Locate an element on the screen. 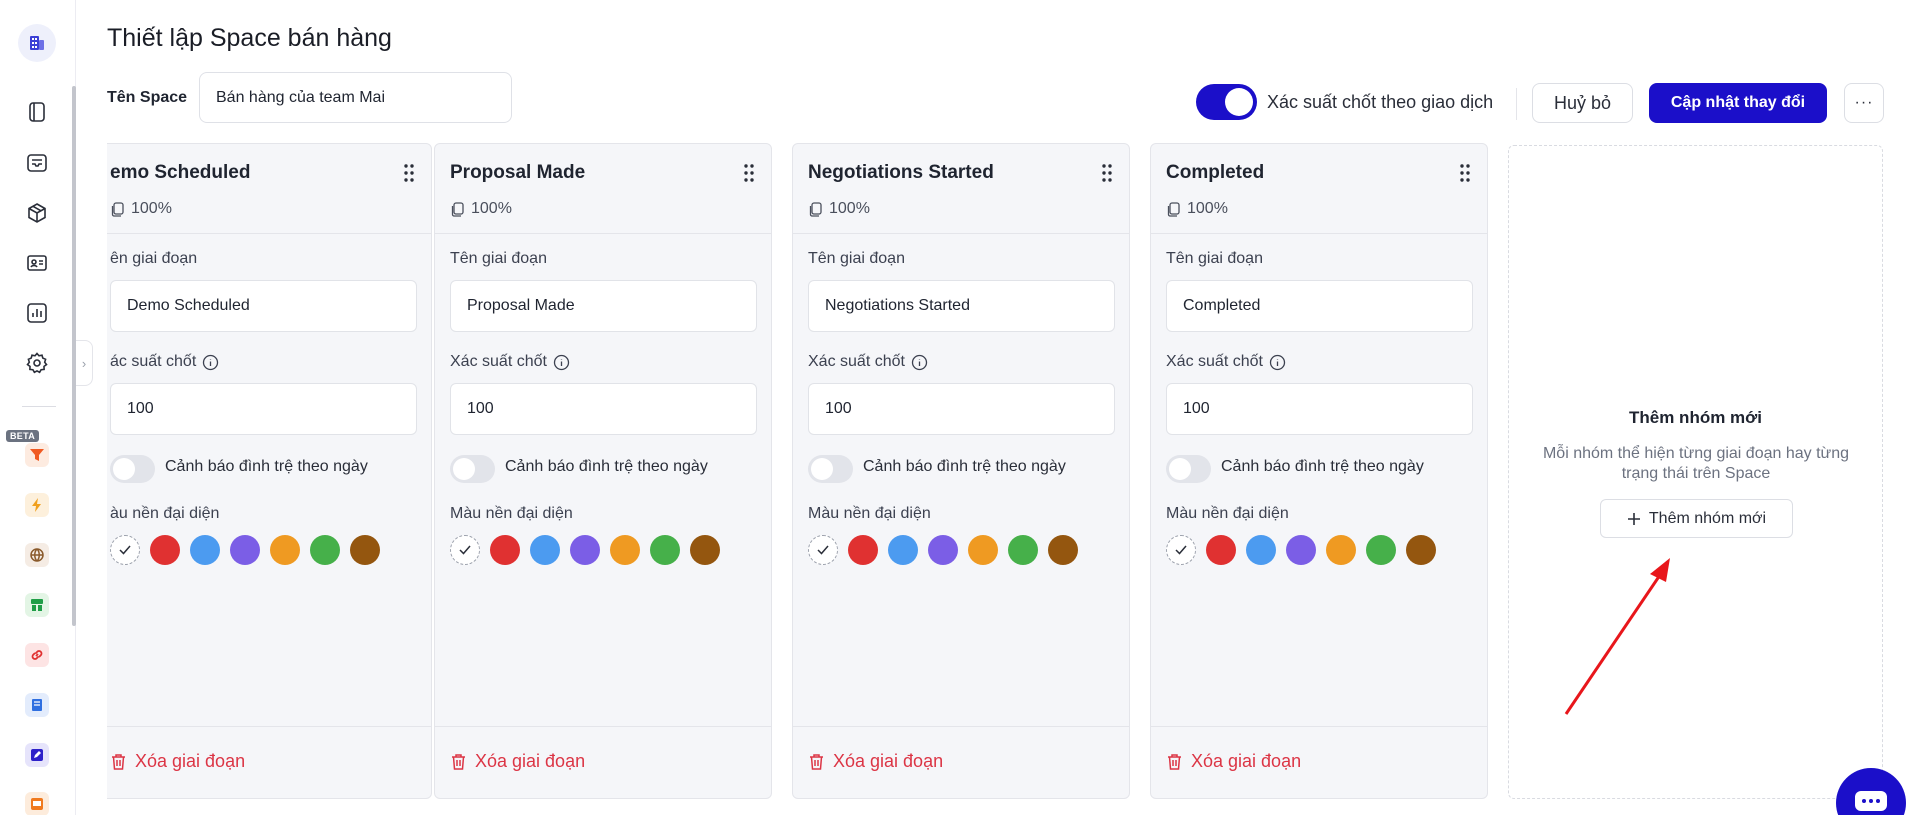 This screenshot has width=1913, height=815. workspace-logo is located at coordinates (37, 43).